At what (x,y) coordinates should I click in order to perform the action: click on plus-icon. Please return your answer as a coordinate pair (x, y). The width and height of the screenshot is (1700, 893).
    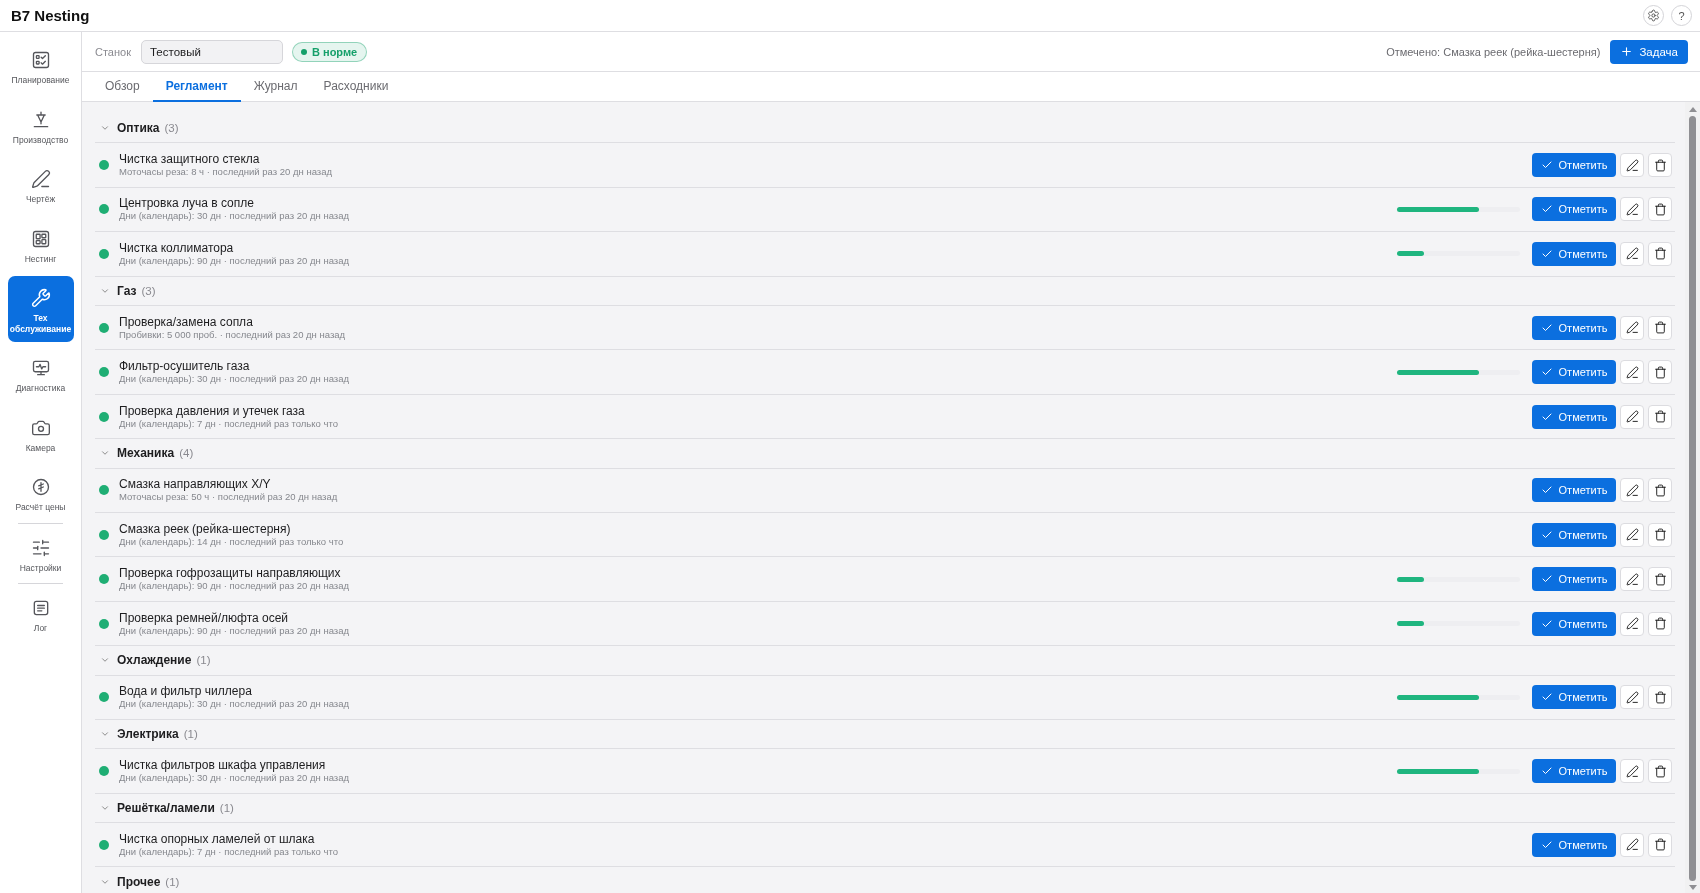
    Looking at the image, I should click on (1627, 51).